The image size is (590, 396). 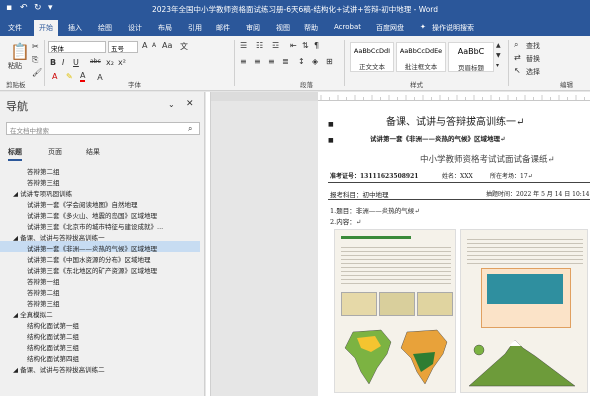 What do you see at coordinates (135, 28) in the screenshot?
I see `tab-design: 设计` at bounding box center [135, 28].